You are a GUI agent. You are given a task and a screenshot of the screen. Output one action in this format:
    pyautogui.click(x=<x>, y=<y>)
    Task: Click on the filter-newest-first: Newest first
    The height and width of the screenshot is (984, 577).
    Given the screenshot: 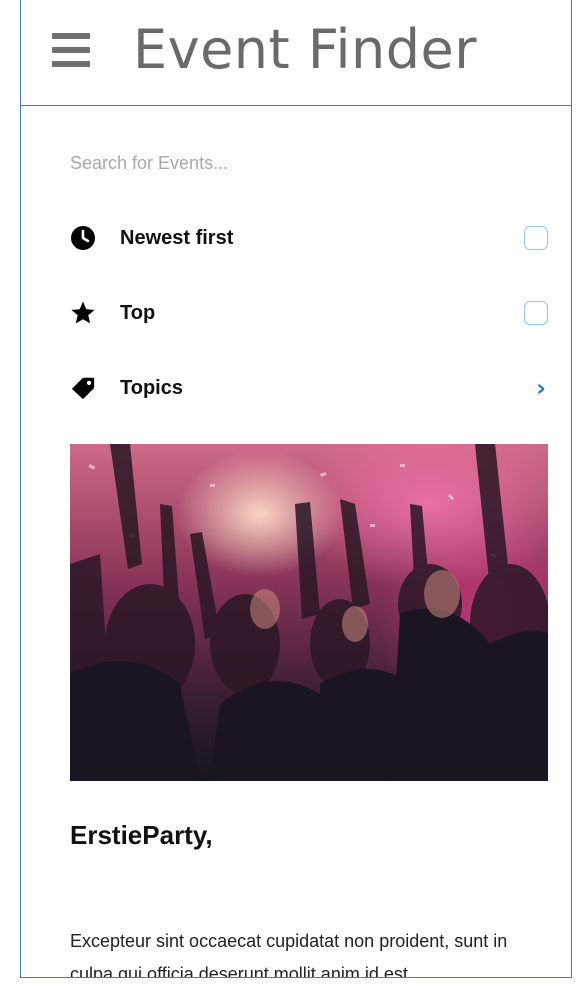 What is the action you would take?
    pyautogui.click(x=309, y=238)
    